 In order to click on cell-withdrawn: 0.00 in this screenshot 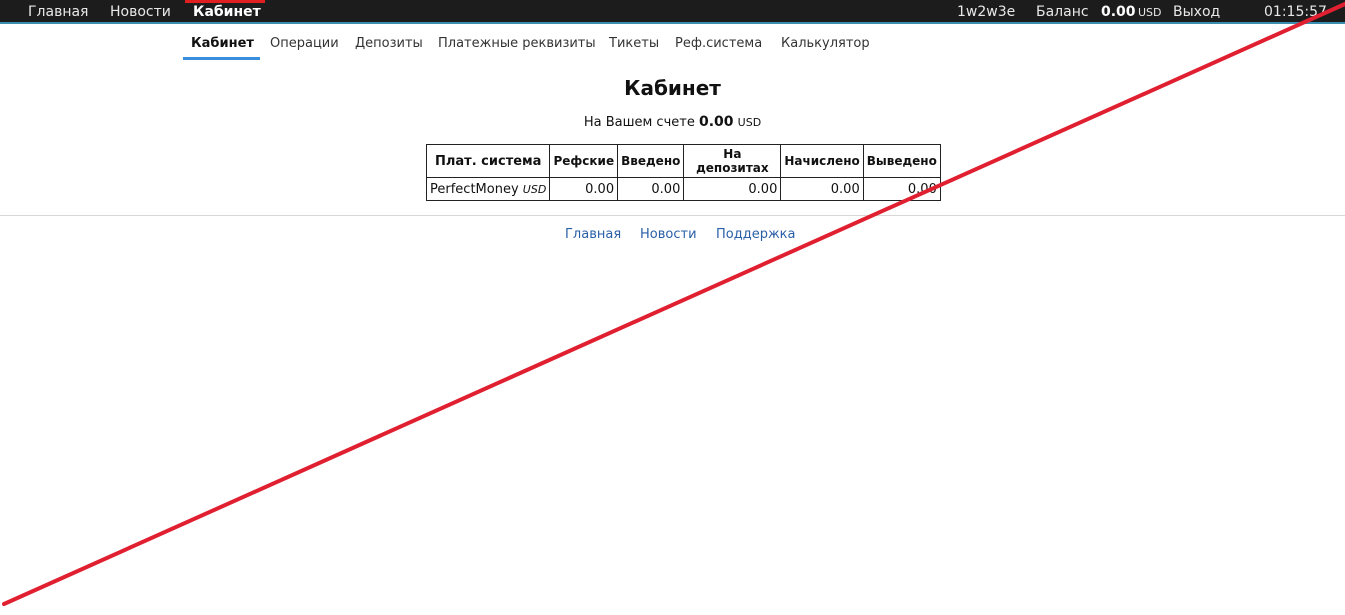, I will do `click(901, 189)`.